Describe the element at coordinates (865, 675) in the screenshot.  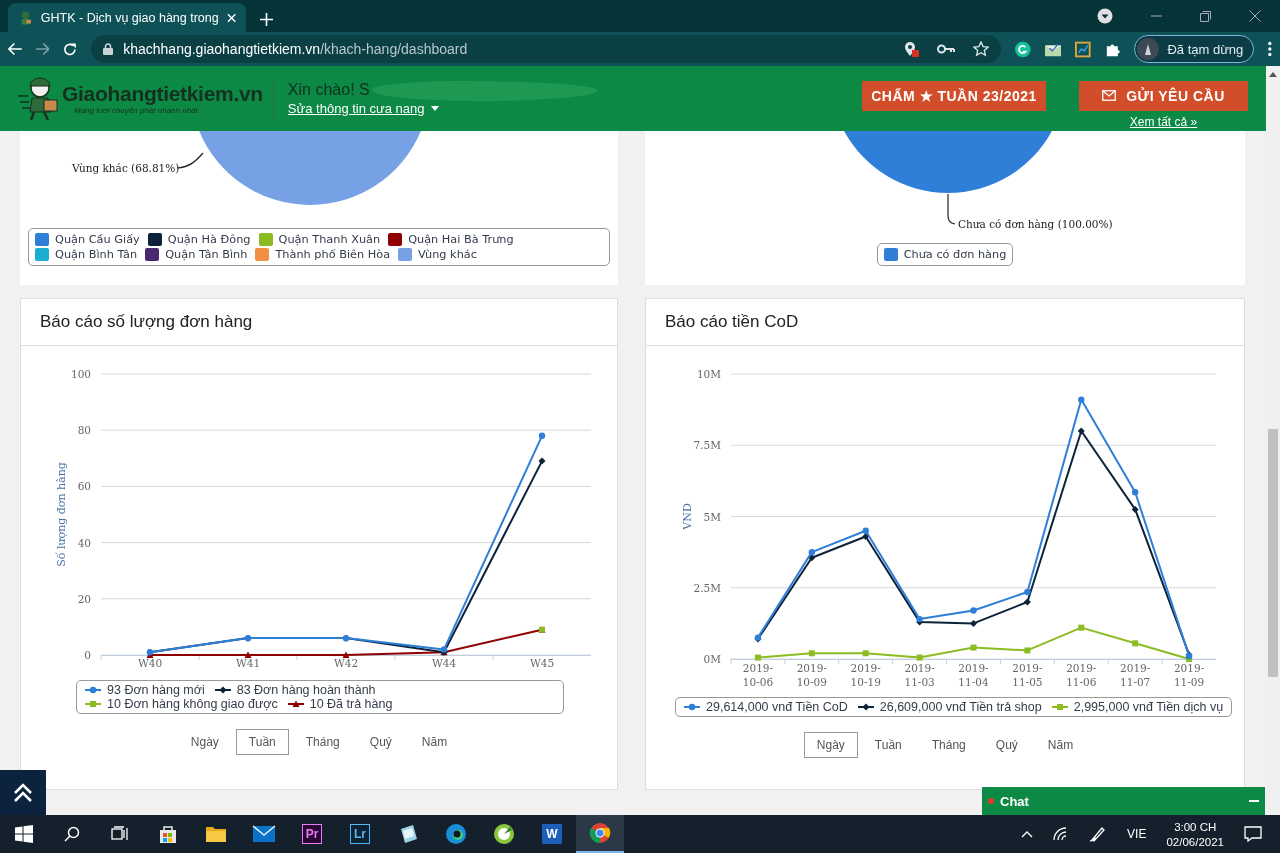
I see `x-tick-label: 2019-10-19` at that location.